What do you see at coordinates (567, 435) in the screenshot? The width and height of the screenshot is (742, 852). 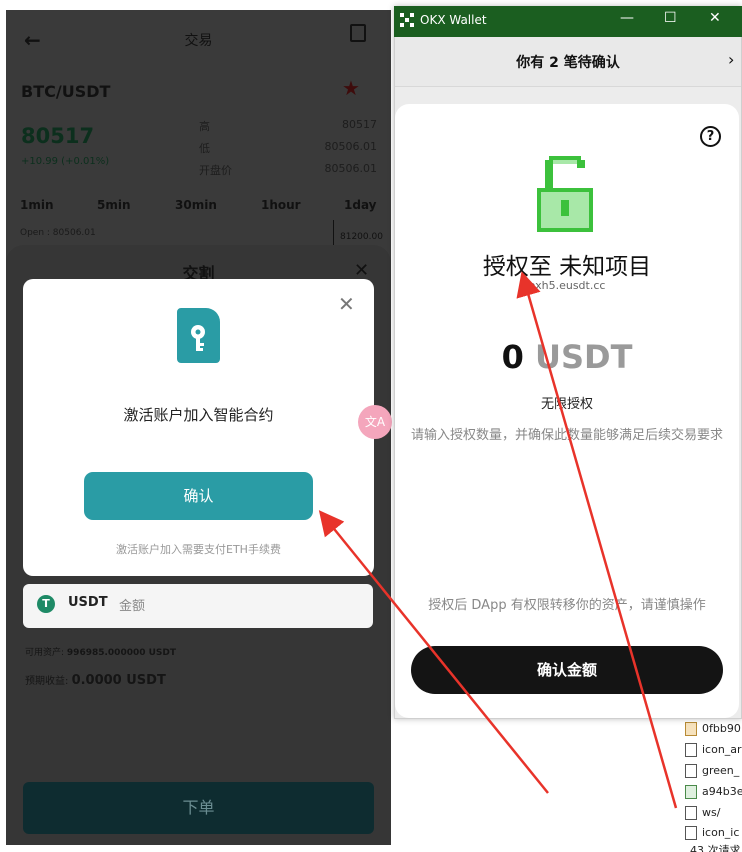 I see `amount-hint: 请输入授权数量，并确保此数量能够满足后续交易要求` at bounding box center [567, 435].